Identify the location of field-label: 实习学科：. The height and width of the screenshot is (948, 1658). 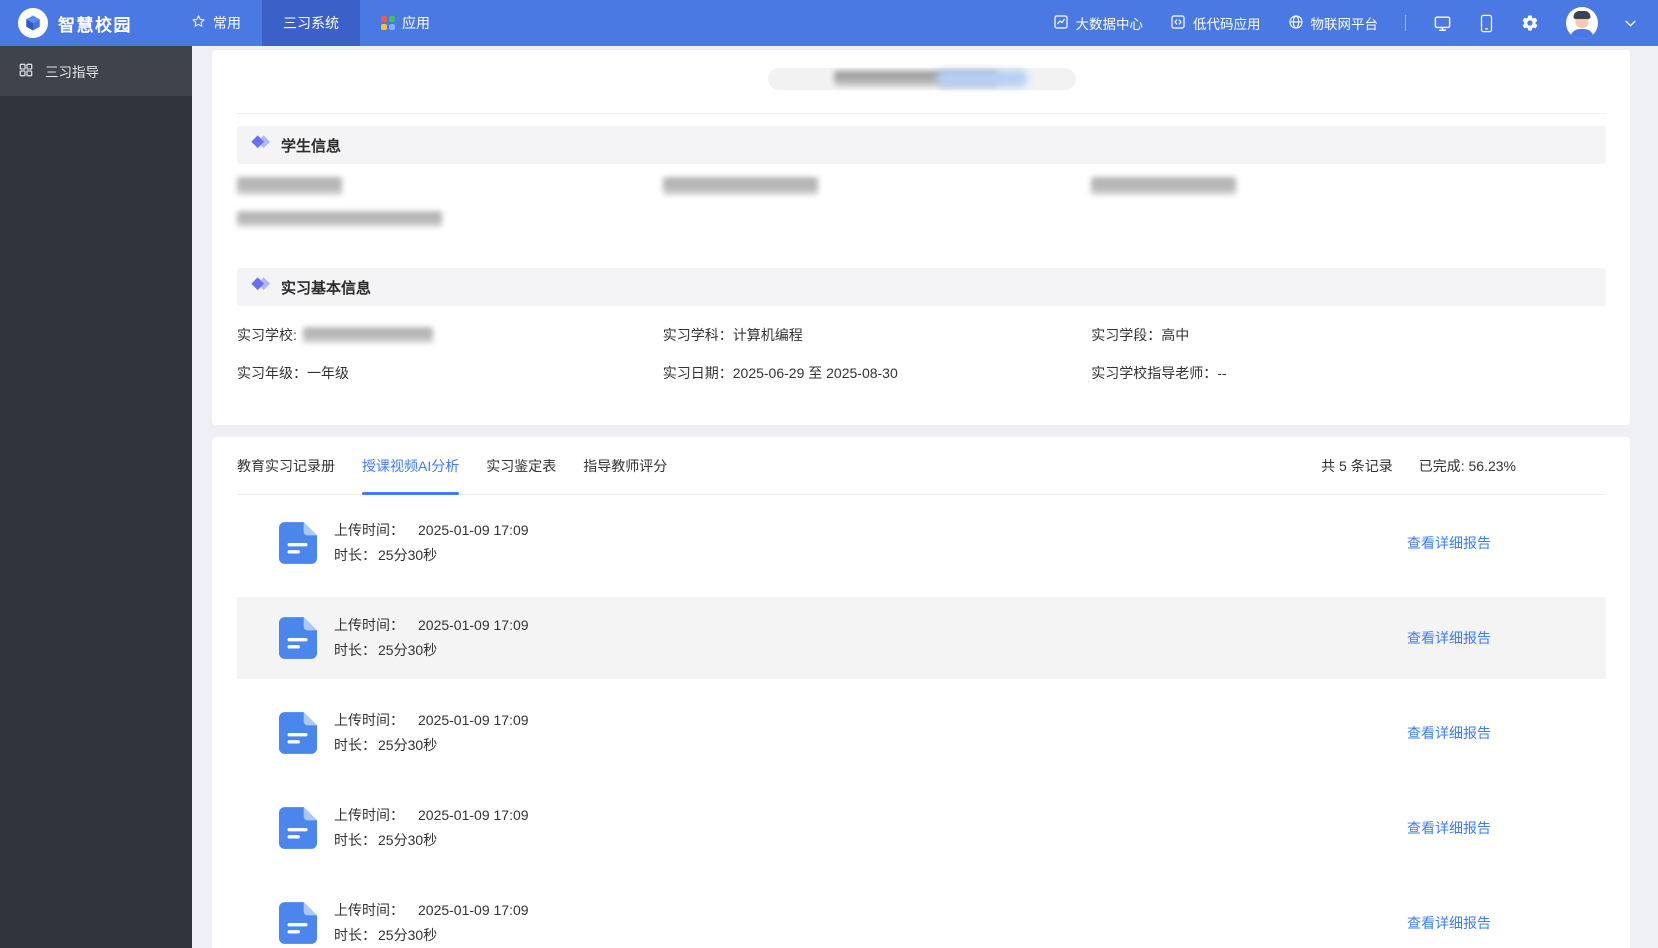
(697, 335).